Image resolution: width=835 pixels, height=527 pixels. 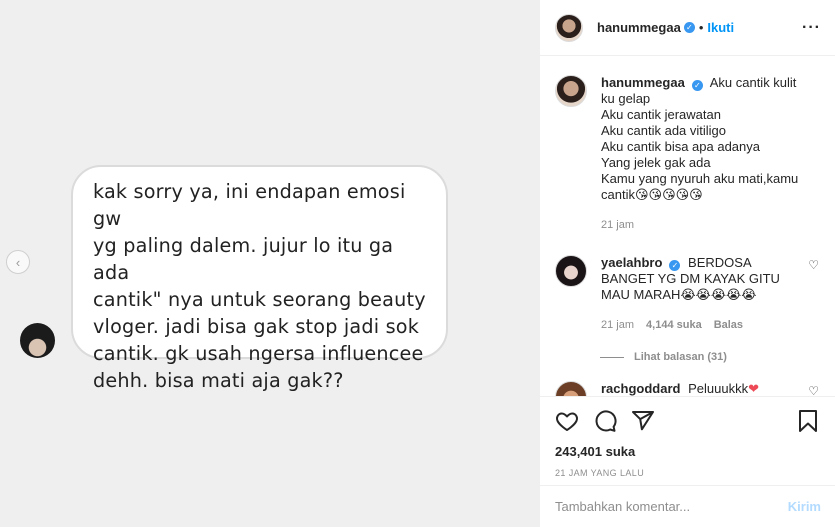 What do you see at coordinates (680, 146) in the screenshot?
I see `caption-line: Aku cantik bisa apa adanya` at bounding box center [680, 146].